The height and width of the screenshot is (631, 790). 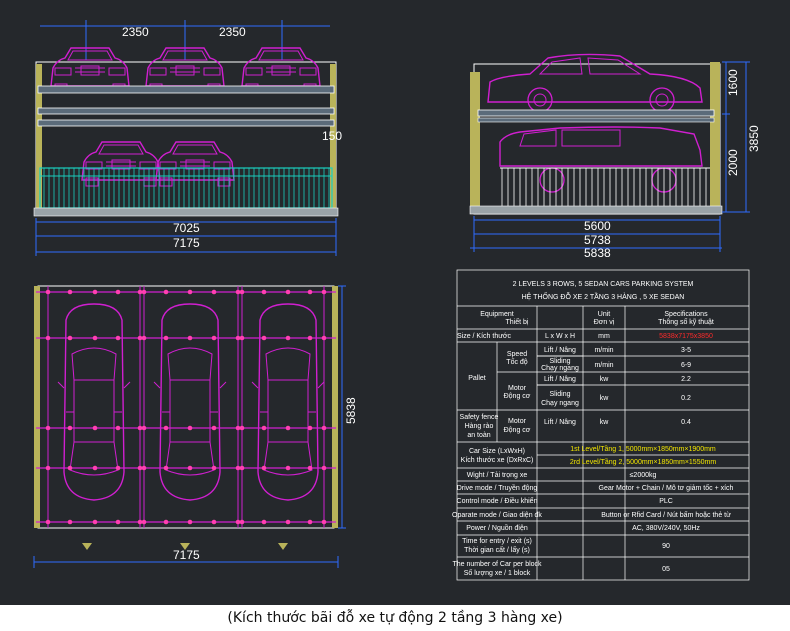 What do you see at coordinates (479, 417) in the screenshot?
I see `fence-label: Safety fence` at bounding box center [479, 417].